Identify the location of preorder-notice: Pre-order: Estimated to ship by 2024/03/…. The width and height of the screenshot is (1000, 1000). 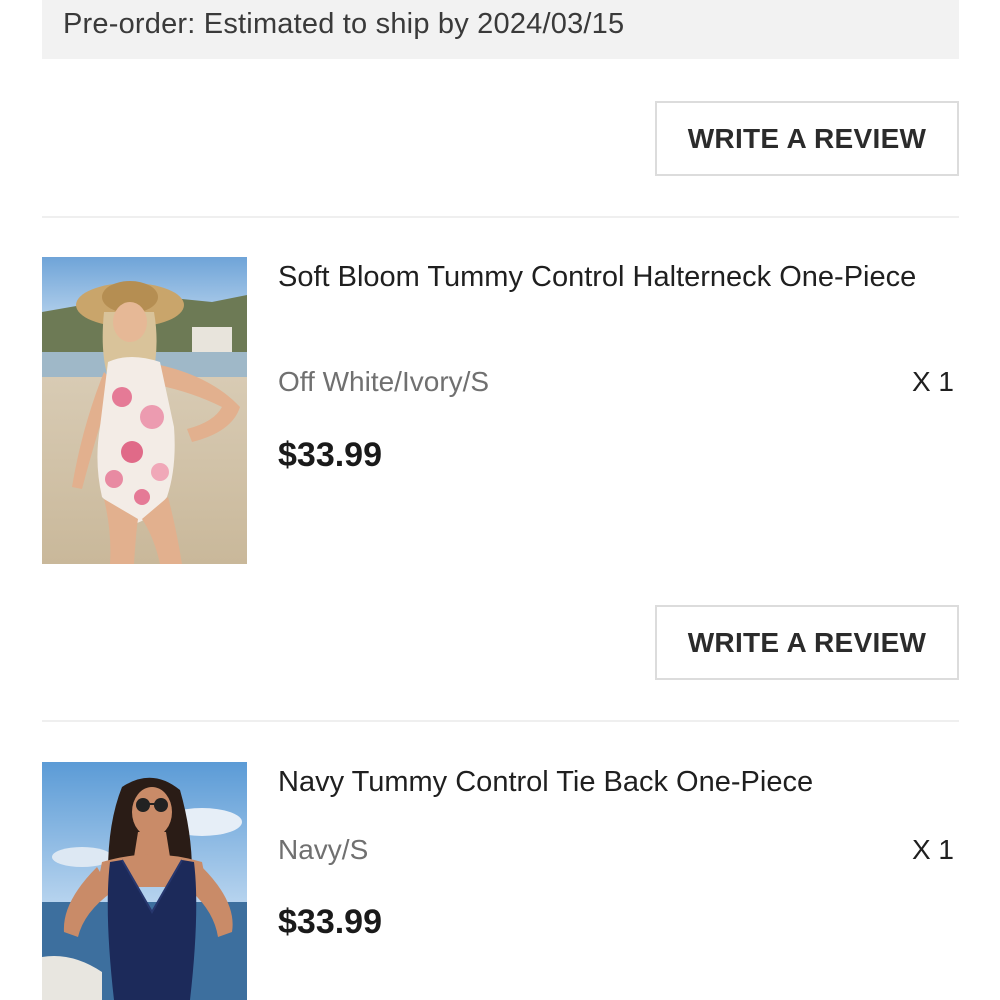
(500, 29).